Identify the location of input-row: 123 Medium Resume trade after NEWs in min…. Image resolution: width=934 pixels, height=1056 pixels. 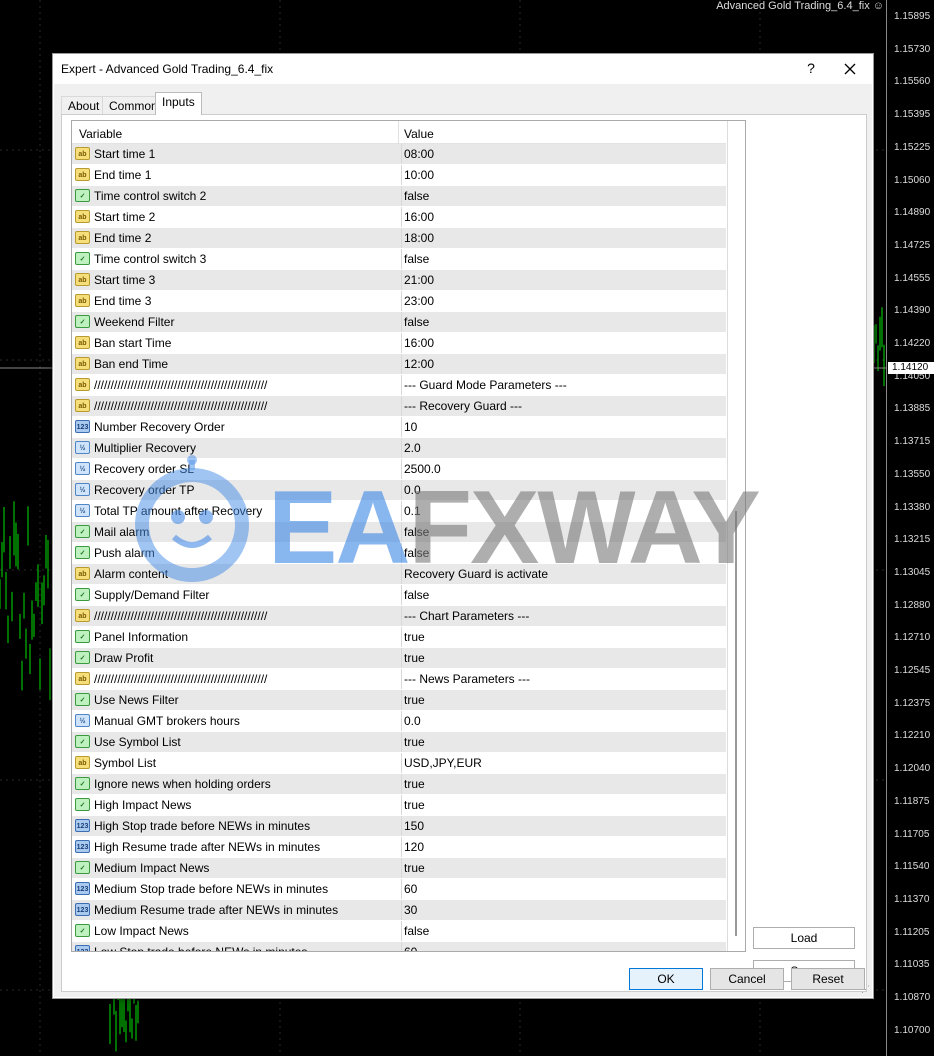
(399, 910).